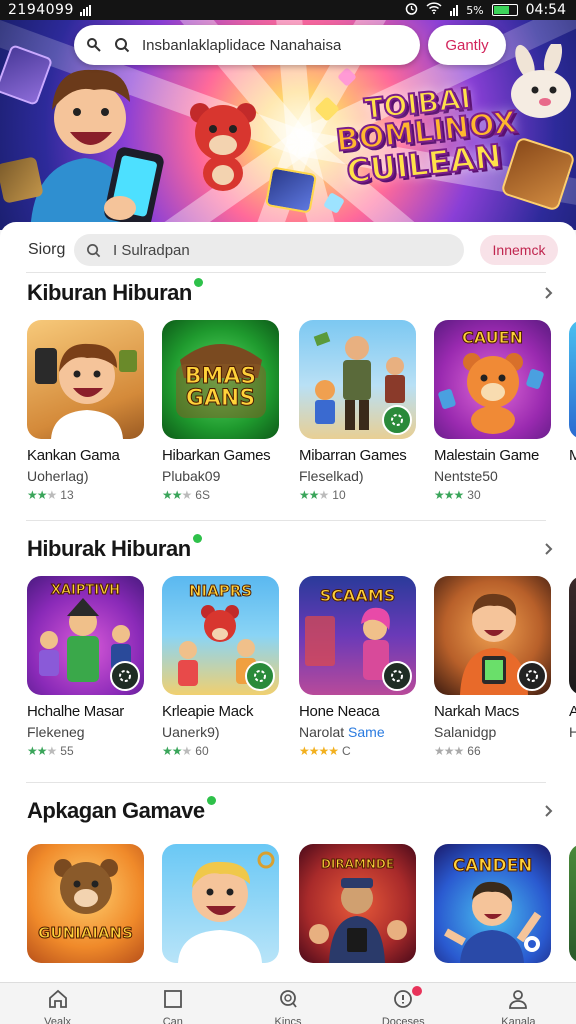  What do you see at coordinates (151, 250) in the screenshot?
I see `search-placeholder: I Sulradpan` at bounding box center [151, 250].